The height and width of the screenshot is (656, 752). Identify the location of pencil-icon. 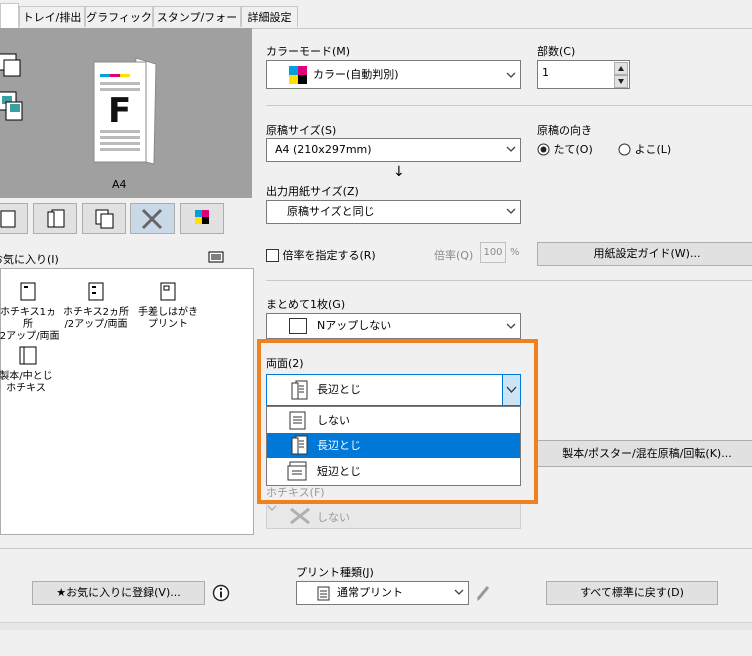
(483, 593).